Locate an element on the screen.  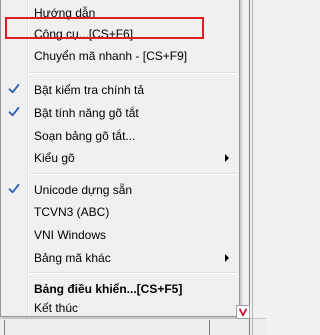
menu-item-label: Bảng mã khác is located at coordinates (72, 258).